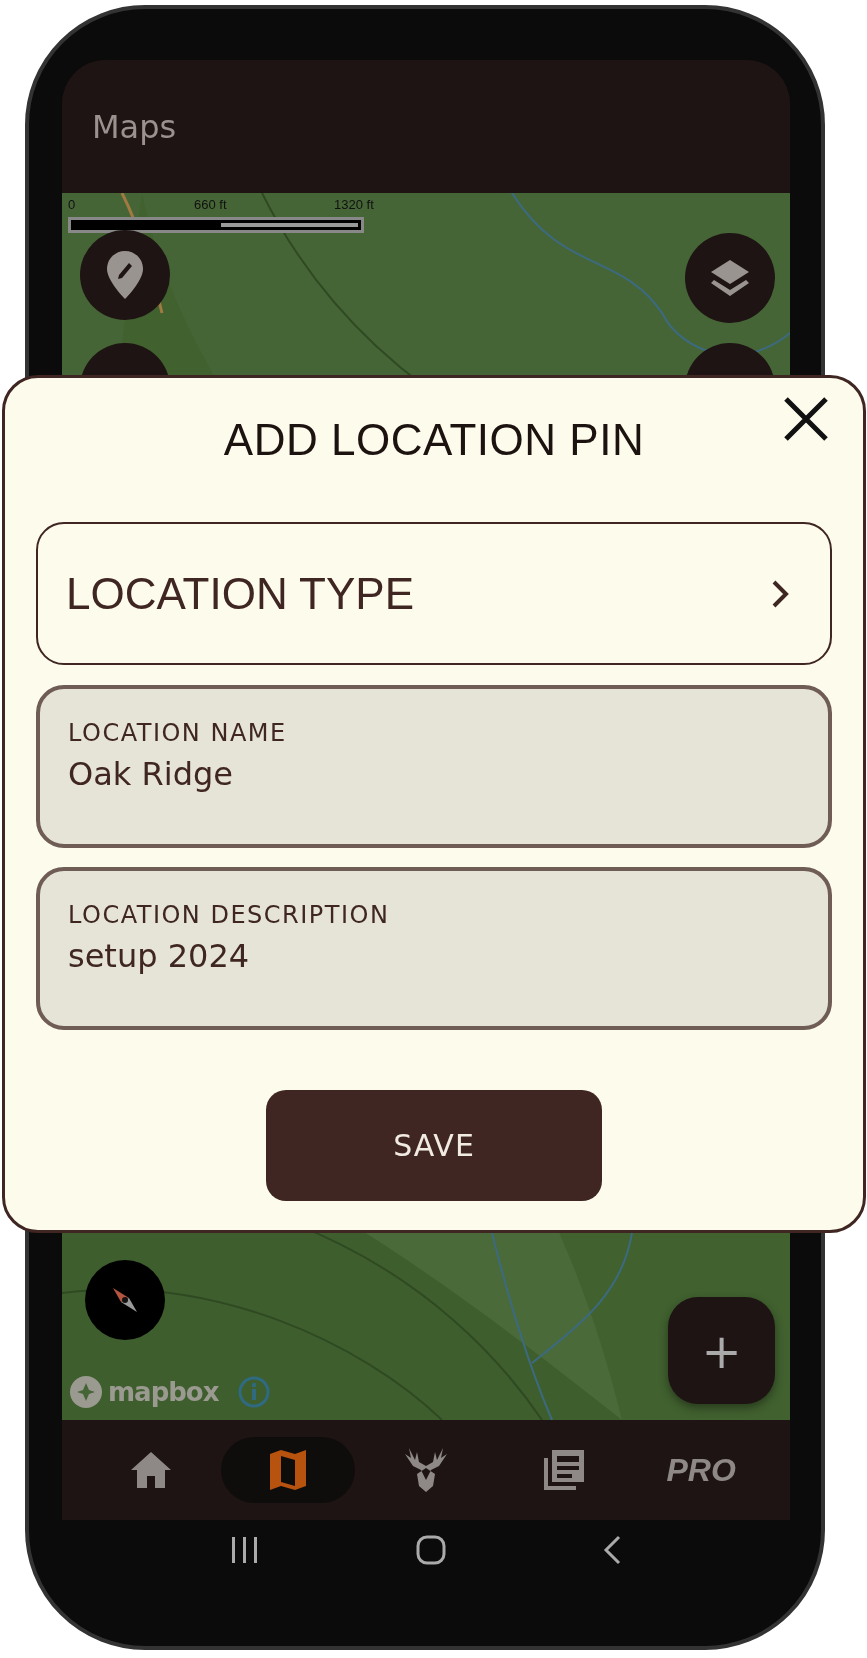 The image size is (867, 1658). Describe the element at coordinates (229, 915) in the screenshot. I see `field-label: LOCATION DESCRIPTION` at that location.